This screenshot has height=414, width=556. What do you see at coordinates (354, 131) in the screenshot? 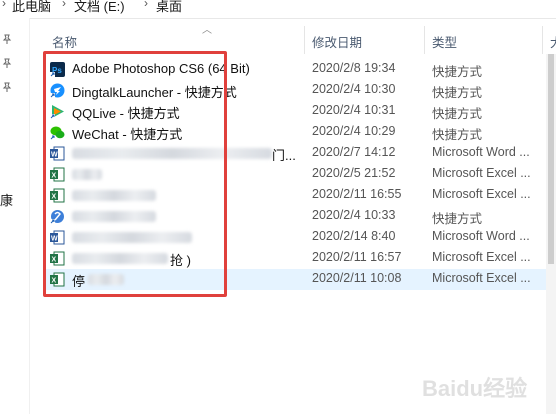
I see `file-date: 2020/2/4 10:29` at bounding box center [354, 131].